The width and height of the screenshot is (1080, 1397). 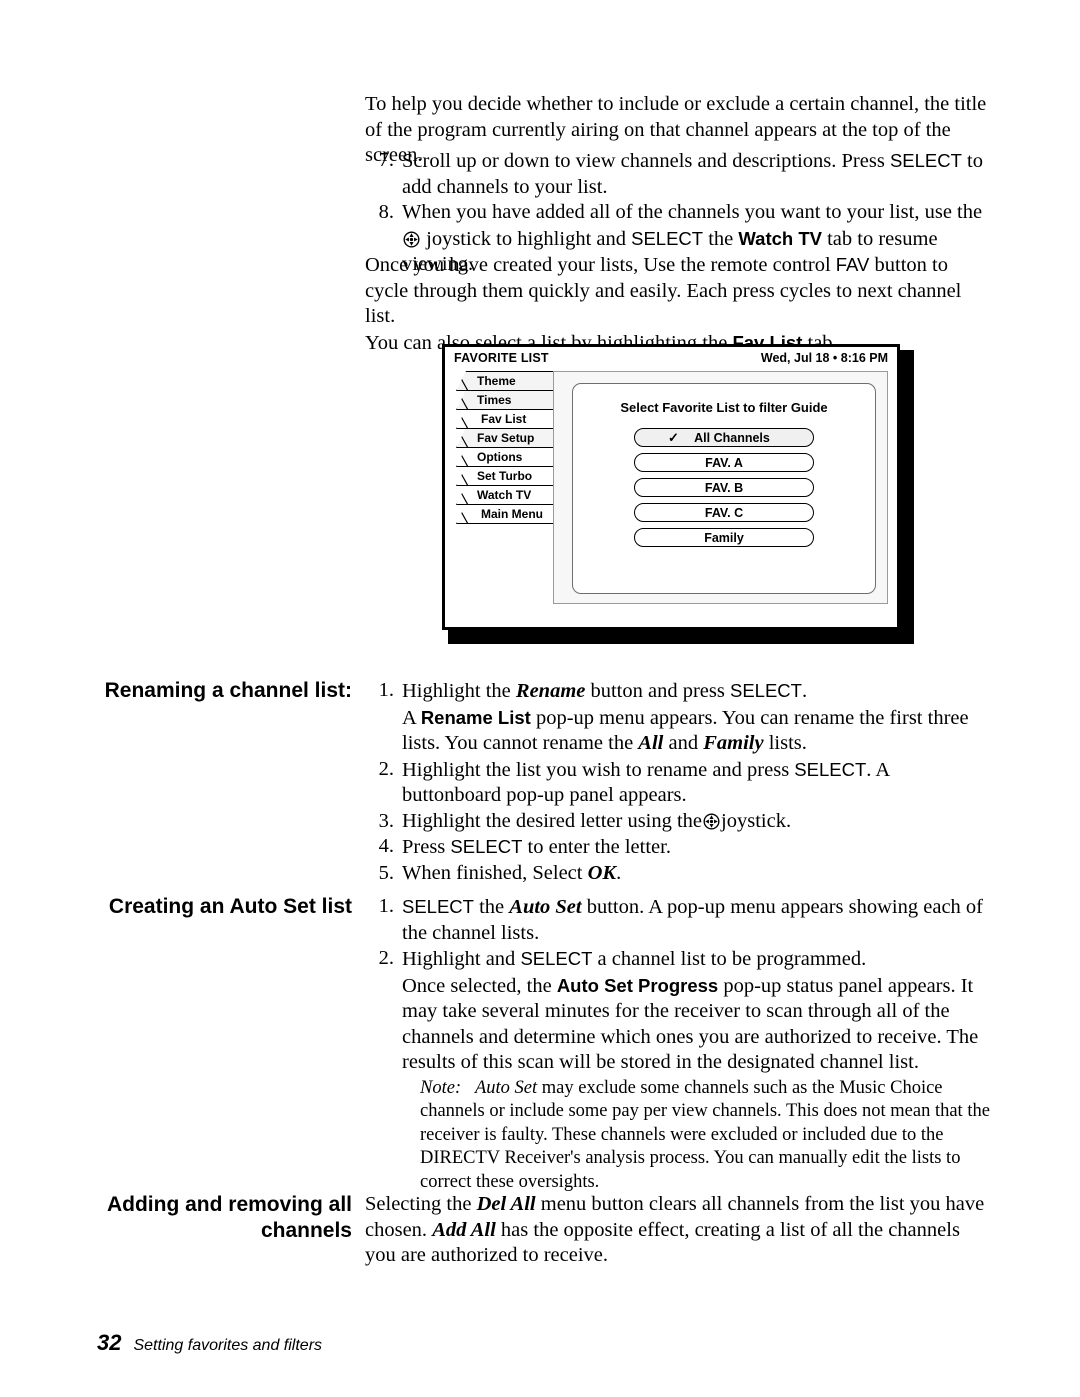 I want to click on tab-options: Options, so click(x=505, y=457).